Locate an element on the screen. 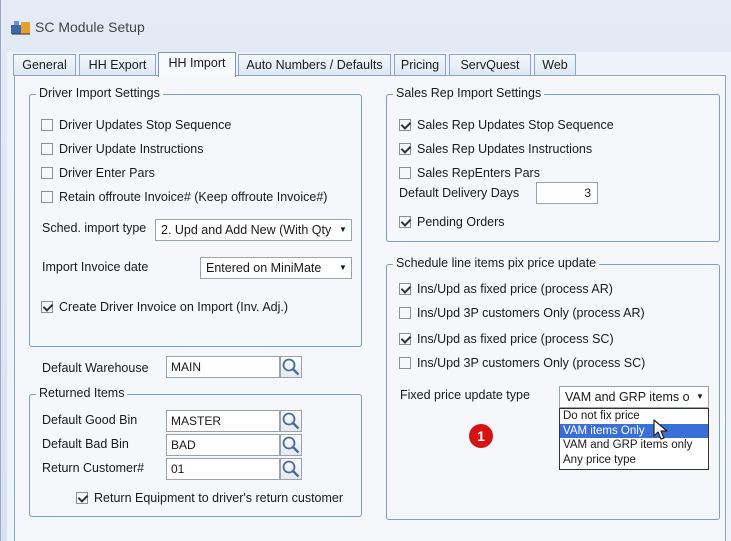  tab-label: HH Import is located at coordinates (197, 63).